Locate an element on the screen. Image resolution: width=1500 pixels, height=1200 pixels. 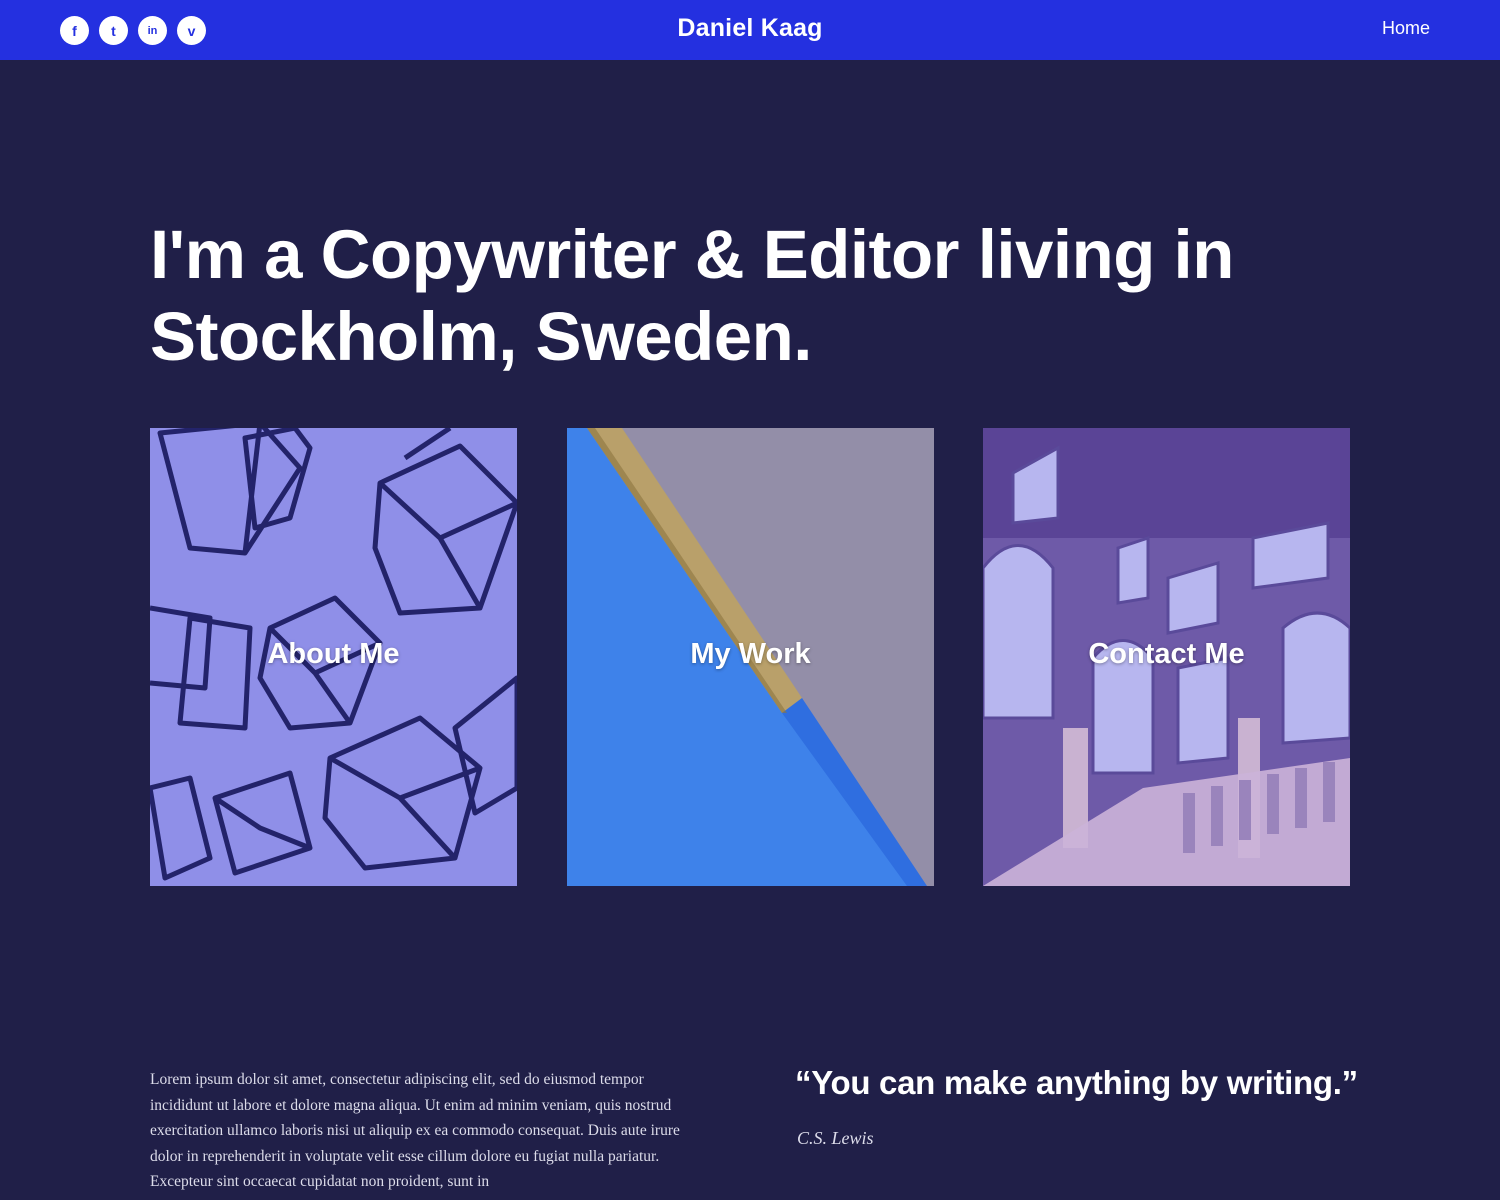
about-me-card: About Me is located at coordinates (333, 657).